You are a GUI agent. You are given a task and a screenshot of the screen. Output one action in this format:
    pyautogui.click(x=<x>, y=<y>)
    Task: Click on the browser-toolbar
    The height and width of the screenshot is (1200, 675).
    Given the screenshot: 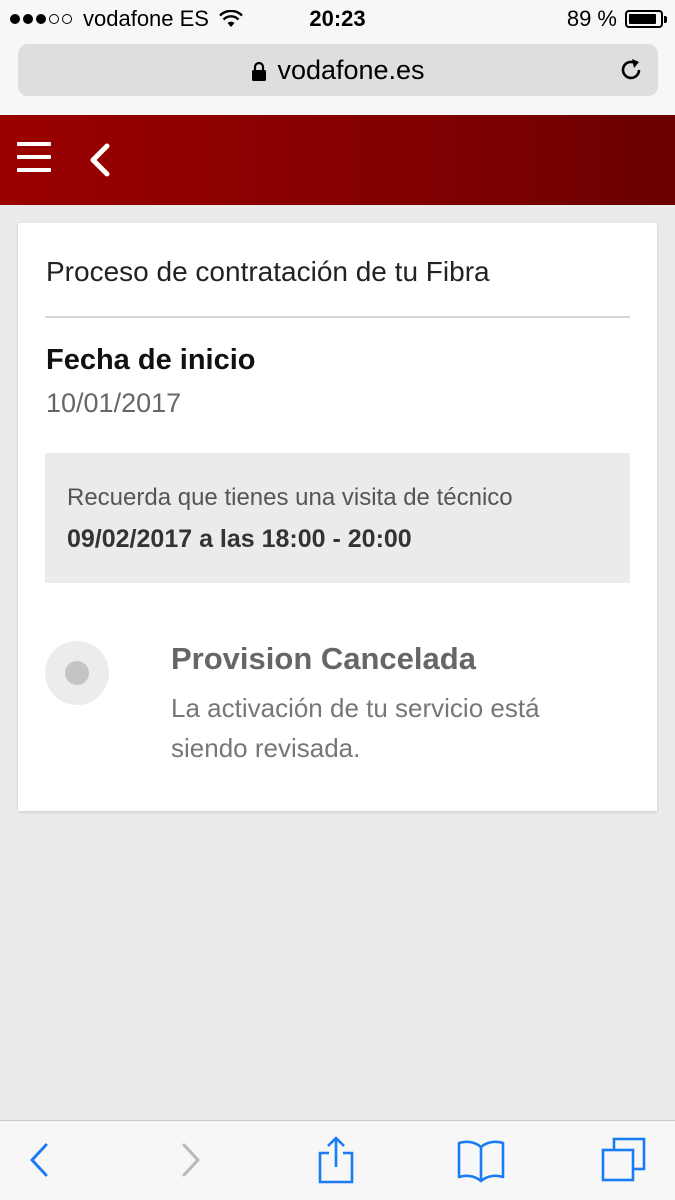 What is the action you would take?
    pyautogui.click(x=337, y=1160)
    